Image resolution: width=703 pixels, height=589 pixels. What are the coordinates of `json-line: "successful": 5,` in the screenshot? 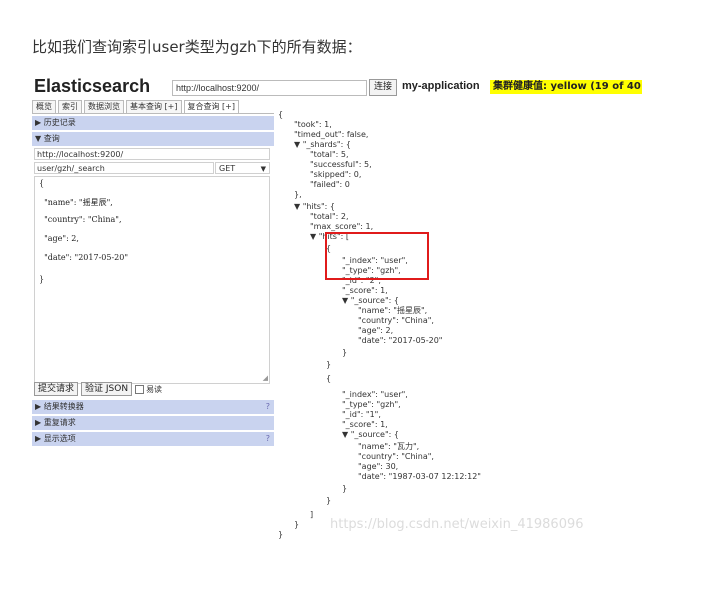 It's located at (341, 164).